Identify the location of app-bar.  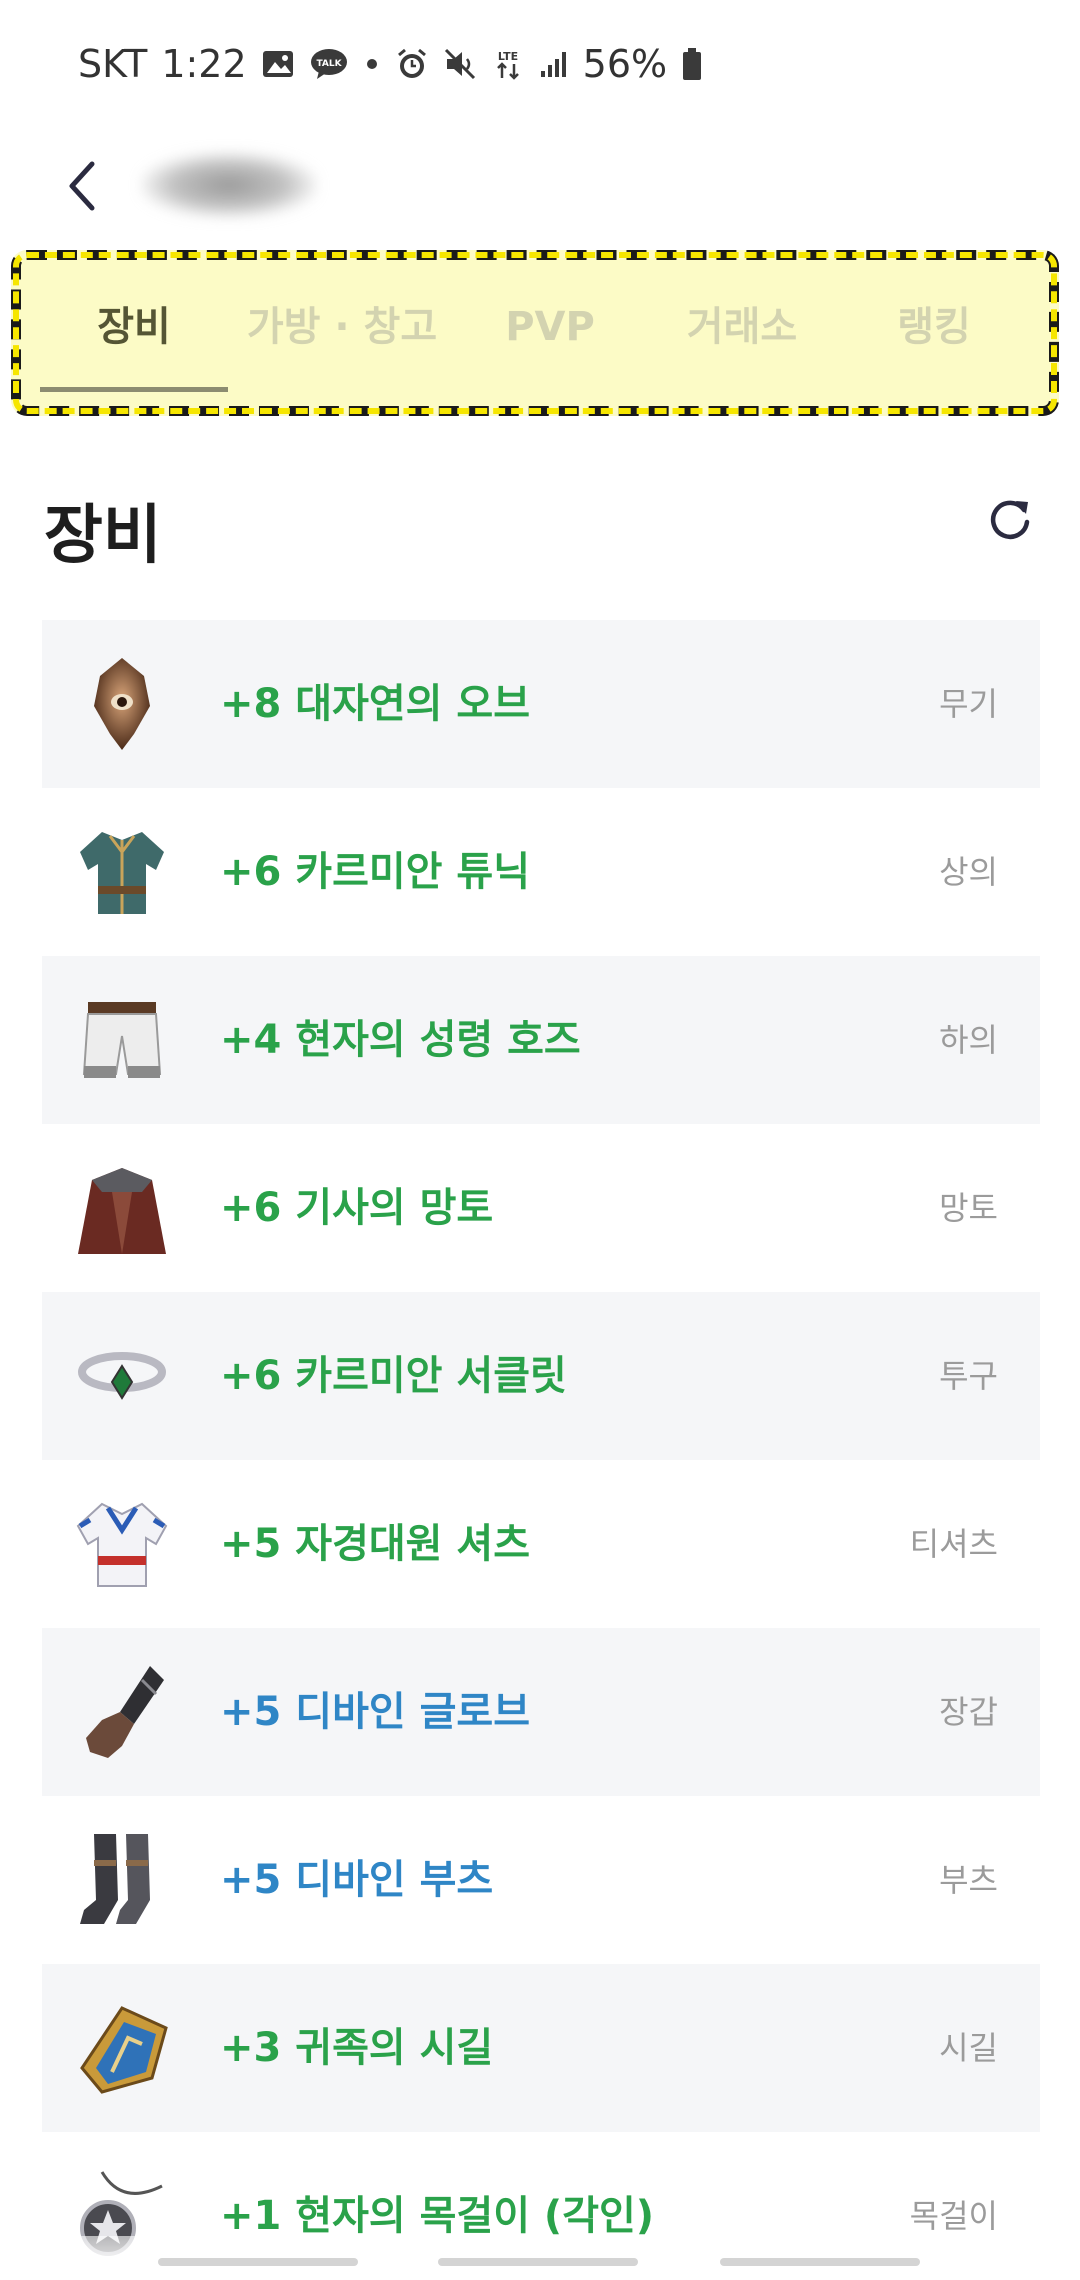
(540, 186).